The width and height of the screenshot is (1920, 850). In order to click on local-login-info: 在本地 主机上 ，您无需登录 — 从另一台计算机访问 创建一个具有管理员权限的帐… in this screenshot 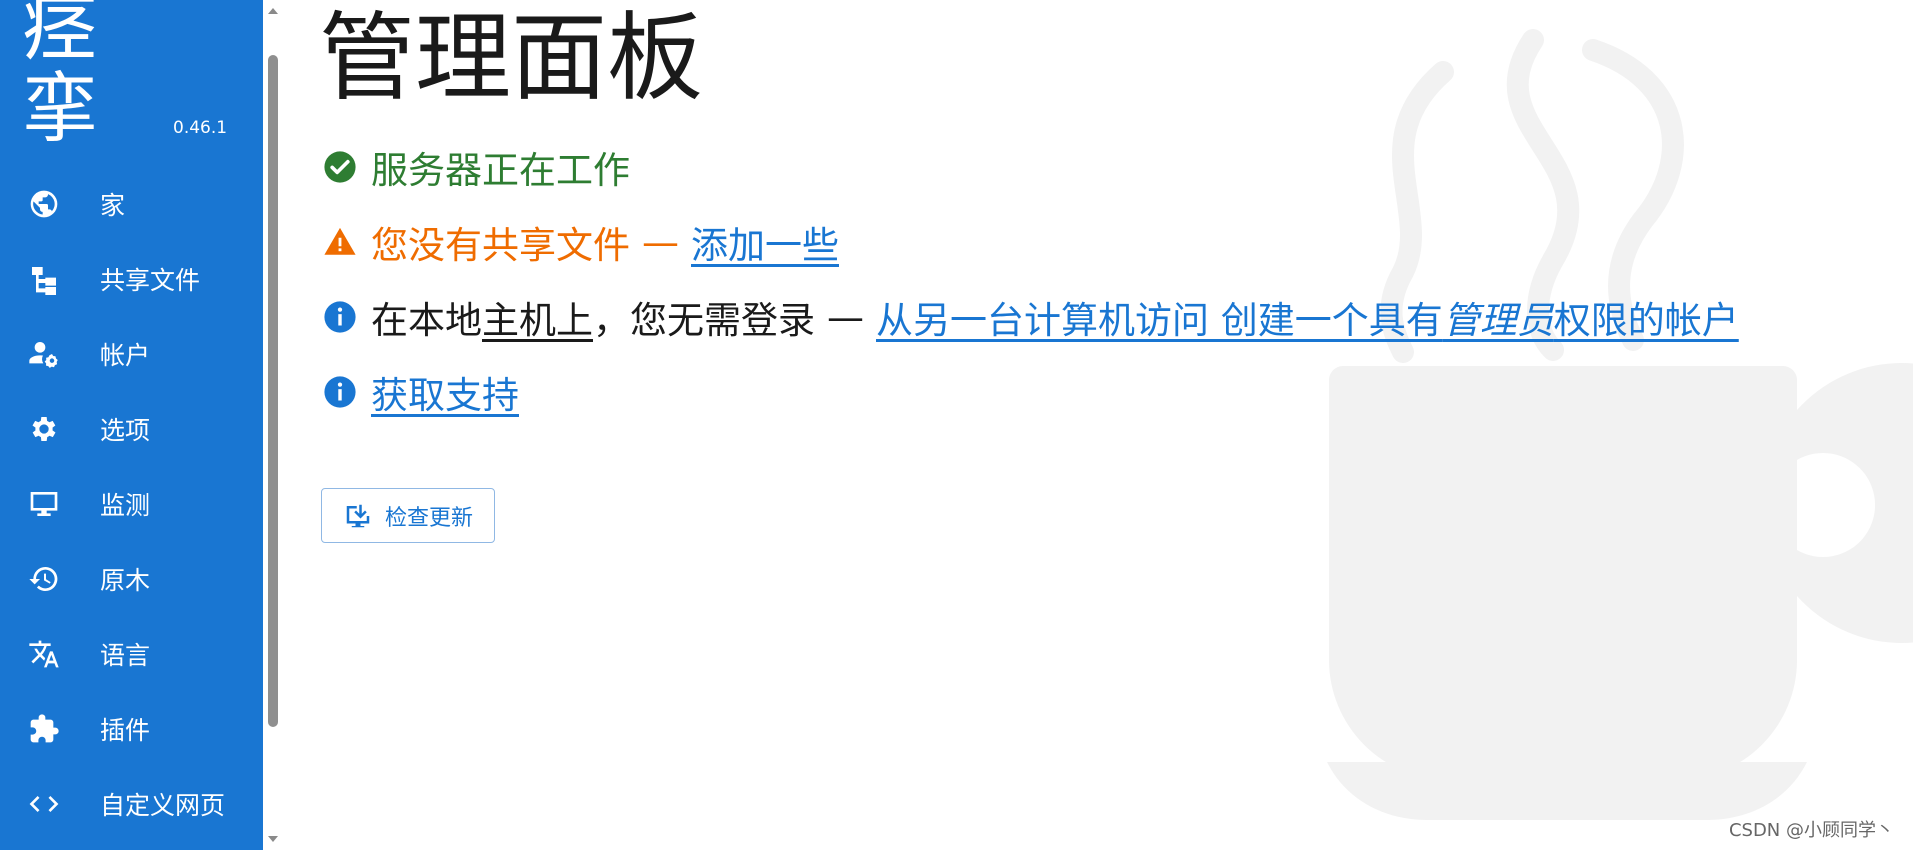, I will do `click(1031, 317)`.